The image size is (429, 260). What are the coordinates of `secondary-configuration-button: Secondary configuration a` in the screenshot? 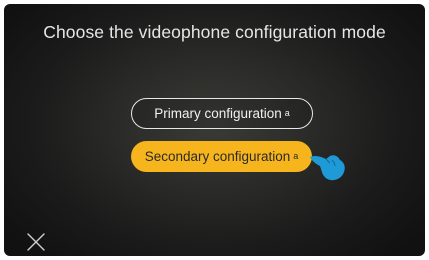 It's located at (221, 156).